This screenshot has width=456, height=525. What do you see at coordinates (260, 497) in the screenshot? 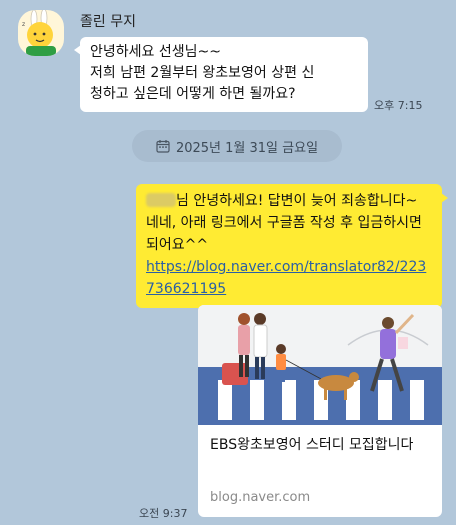
I see `link-preview-domain: blog.naver.com` at bounding box center [260, 497].